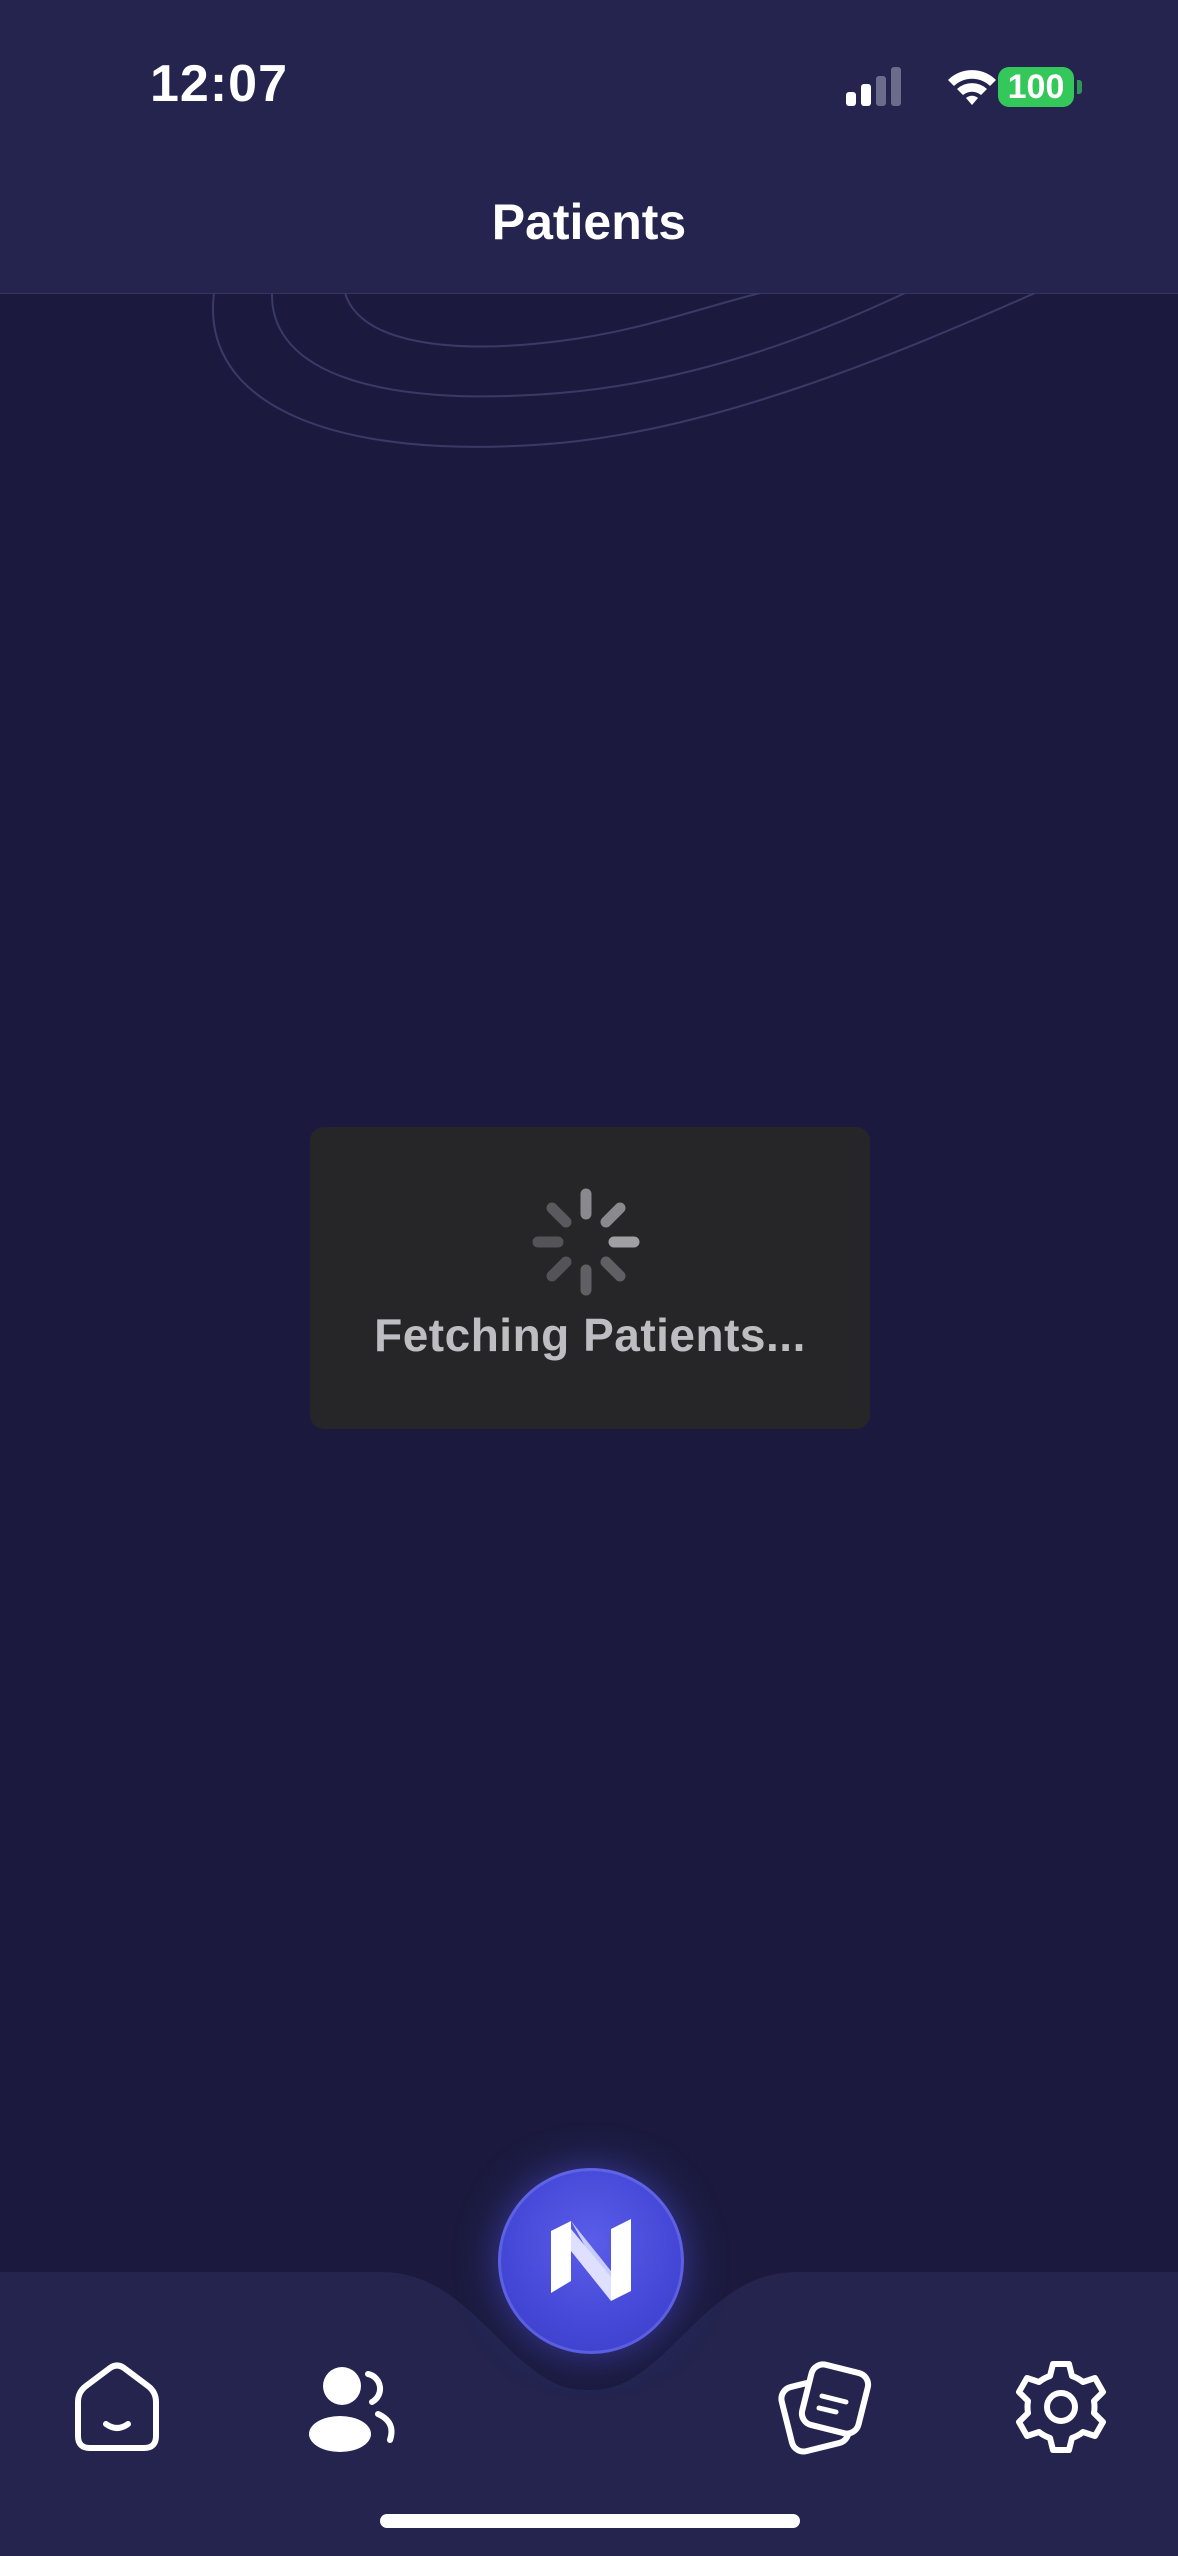  What do you see at coordinates (589, 222) in the screenshot?
I see `page-title: Patients` at bounding box center [589, 222].